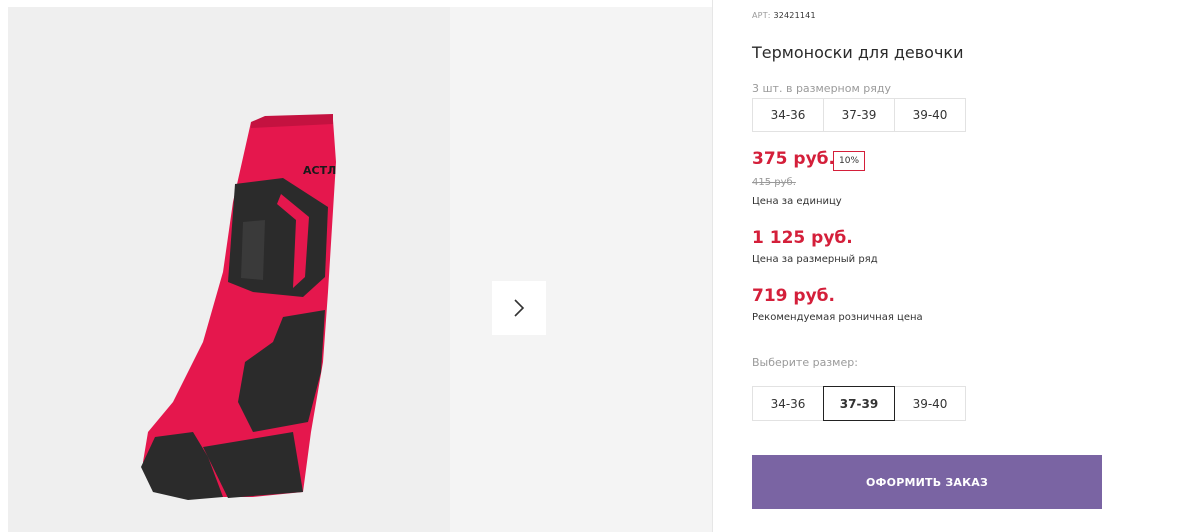 The width and height of the screenshot is (1191, 532). I want to click on recommended-retail-price-label: Рекомендуемая розничная цена, so click(837, 317).